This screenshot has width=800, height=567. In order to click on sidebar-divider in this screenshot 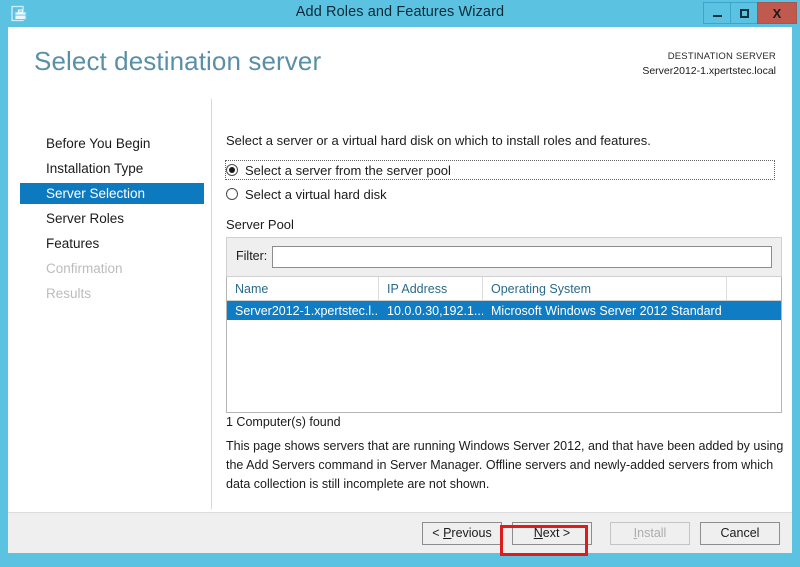, I will do `click(211, 304)`.